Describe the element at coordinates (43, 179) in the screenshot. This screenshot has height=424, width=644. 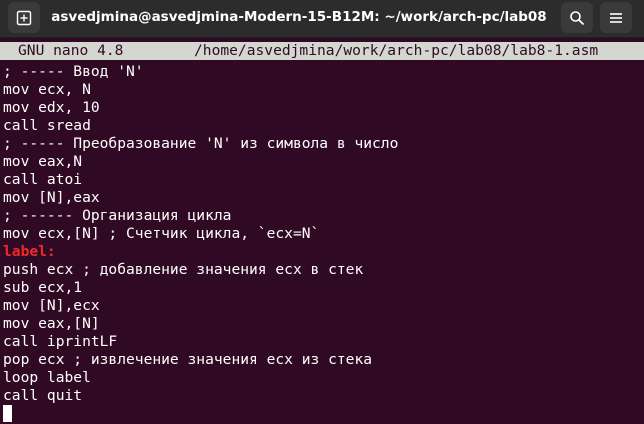
I see `code-line-text: call atoi` at that location.